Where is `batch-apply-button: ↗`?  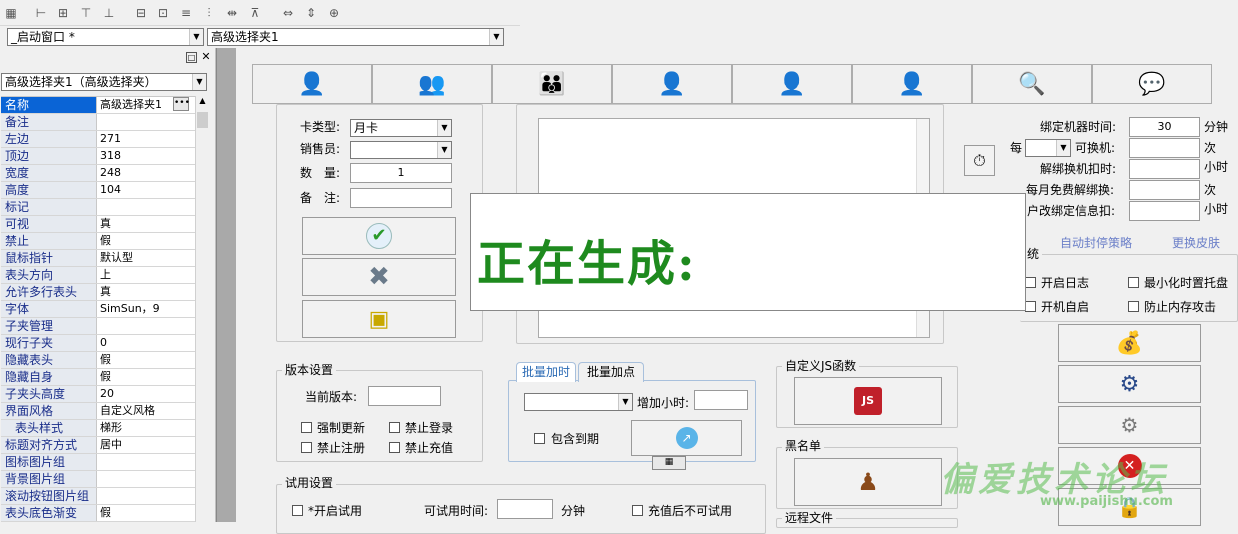 batch-apply-button: ↗ is located at coordinates (686, 438).